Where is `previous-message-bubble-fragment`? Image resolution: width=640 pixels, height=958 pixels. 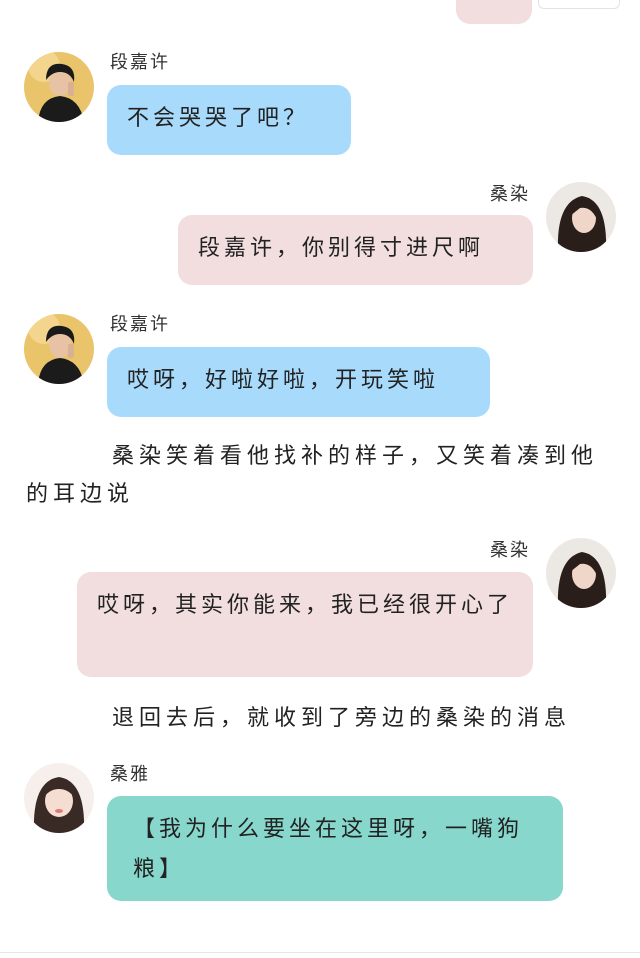 previous-message-bubble-fragment is located at coordinates (494, 12).